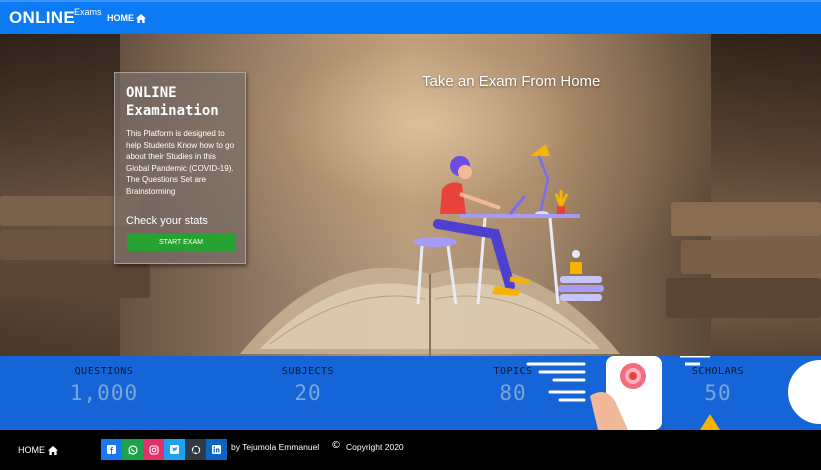 The image size is (821, 470). Describe the element at coordinates (104, 393) in the screenshot. I see `stat-value: 1,000` at that location.